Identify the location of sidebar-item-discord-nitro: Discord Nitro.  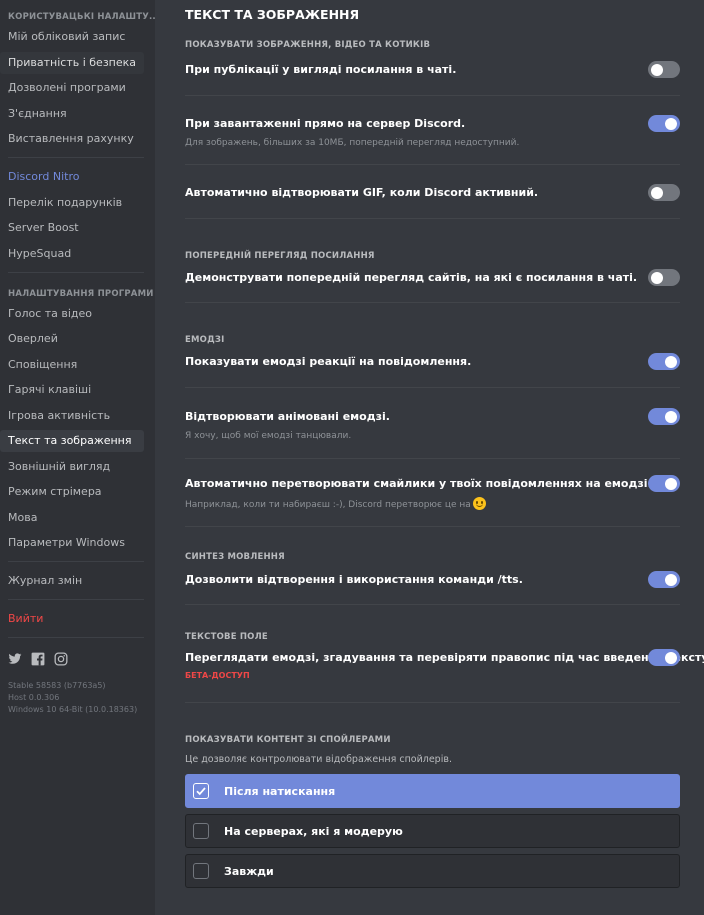
(72, 177).